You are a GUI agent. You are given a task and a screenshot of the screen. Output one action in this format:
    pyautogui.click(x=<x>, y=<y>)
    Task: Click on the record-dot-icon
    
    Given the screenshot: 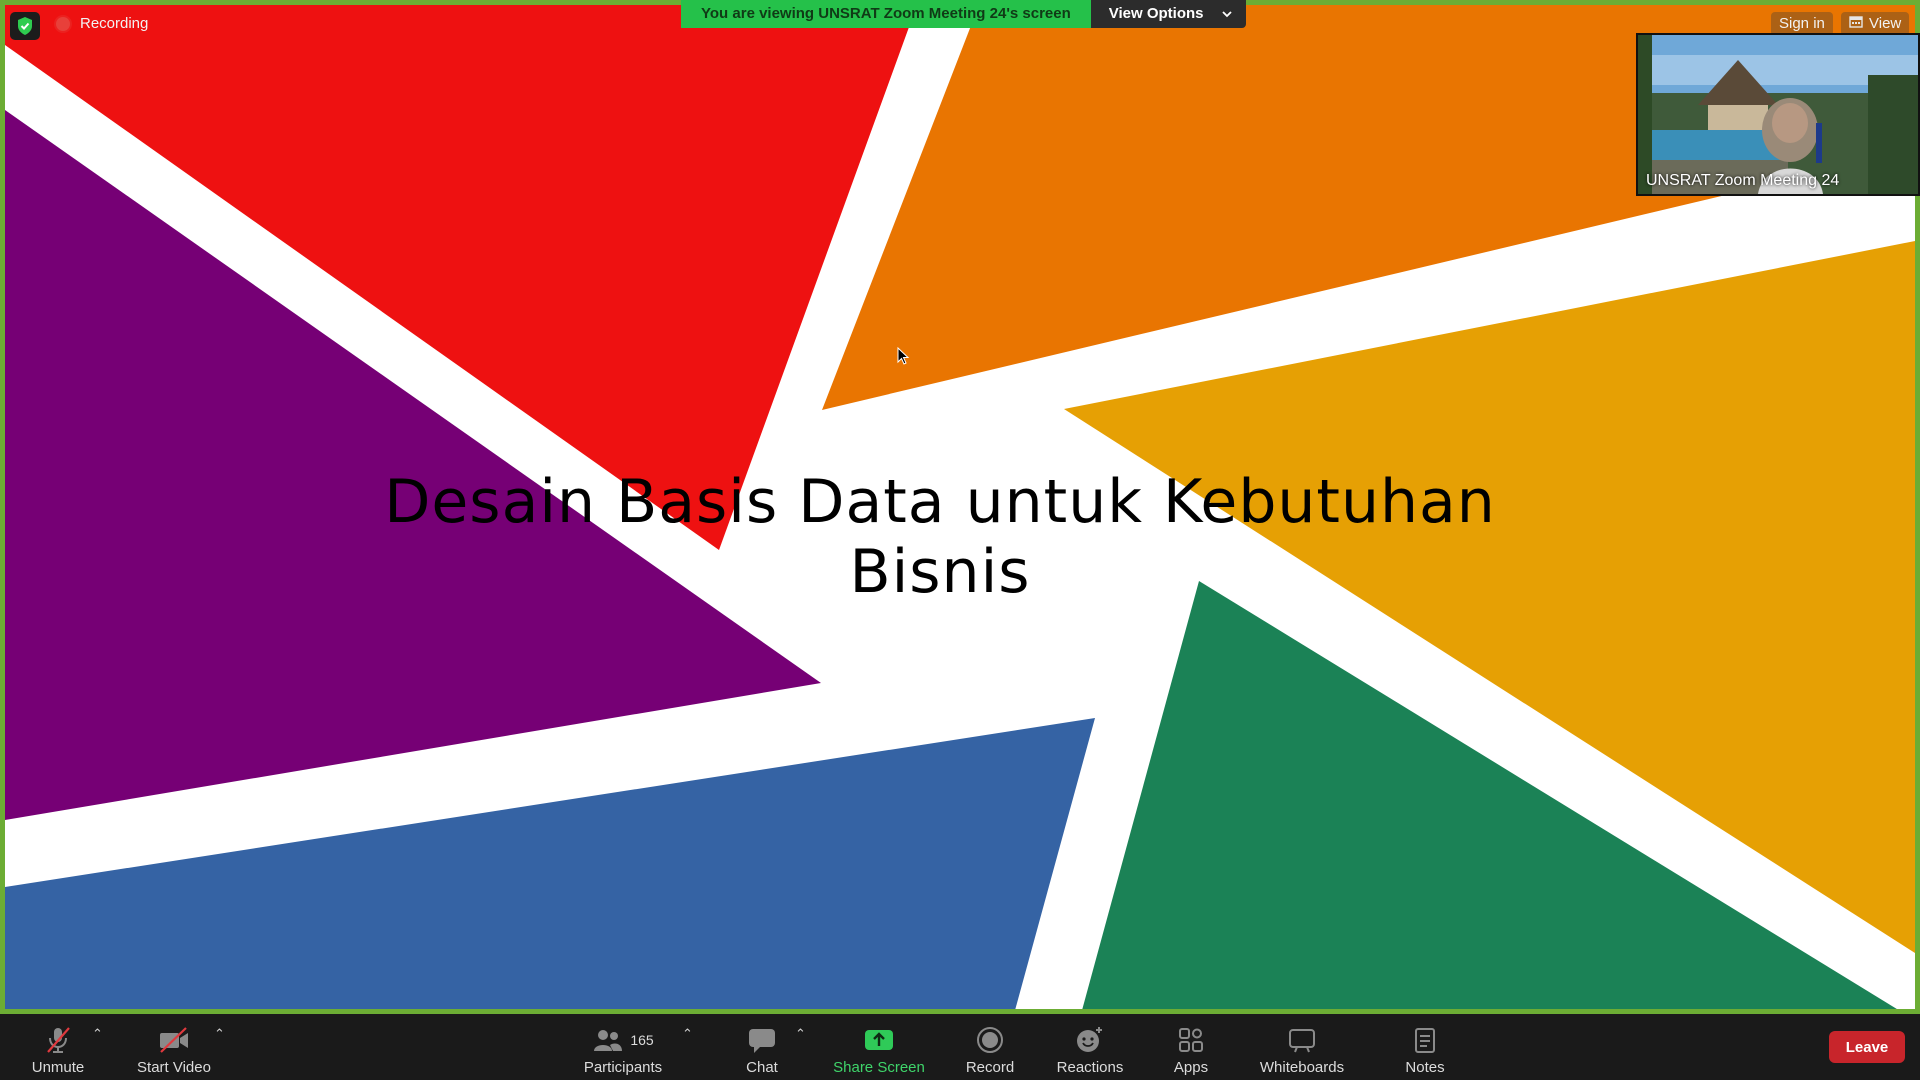 What is the action you would take?
    pyautogui.click(x=63, y=23)
    